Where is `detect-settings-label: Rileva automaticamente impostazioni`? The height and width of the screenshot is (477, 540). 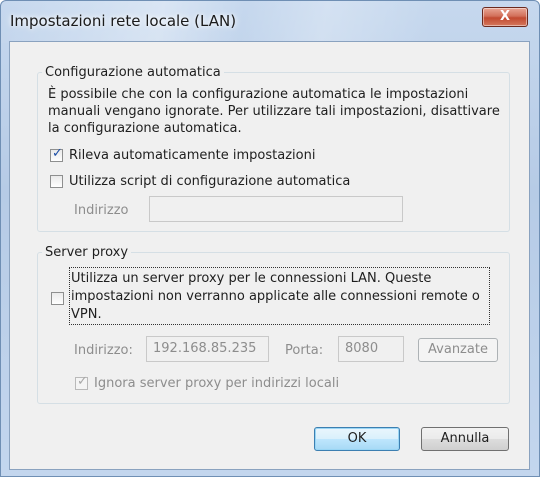
detect-settings-label: Rileva automaticamente impostazioni is located at coordinates (192, 155).